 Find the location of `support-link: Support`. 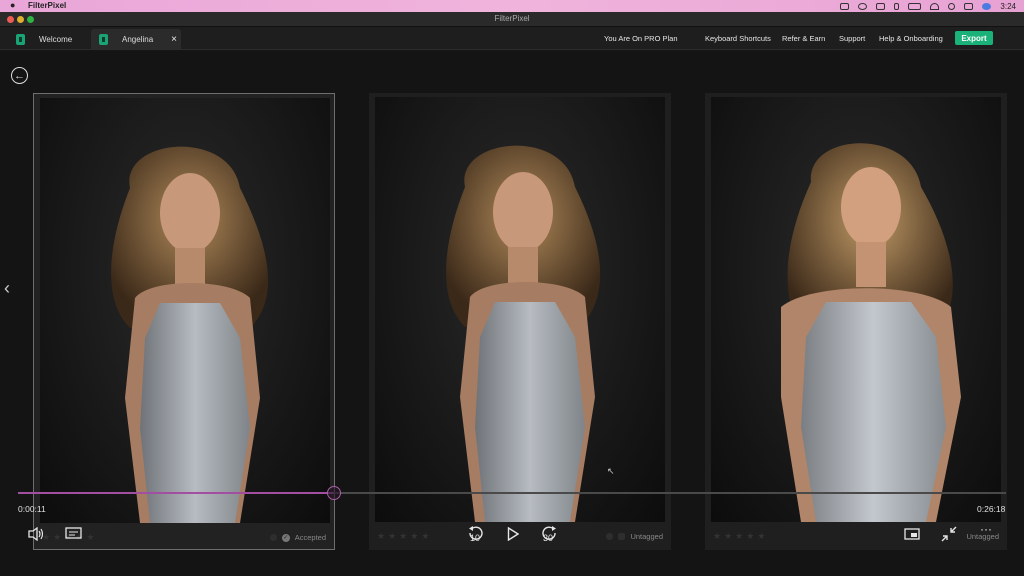

support-link: Support is located at coordinates (852, 38).